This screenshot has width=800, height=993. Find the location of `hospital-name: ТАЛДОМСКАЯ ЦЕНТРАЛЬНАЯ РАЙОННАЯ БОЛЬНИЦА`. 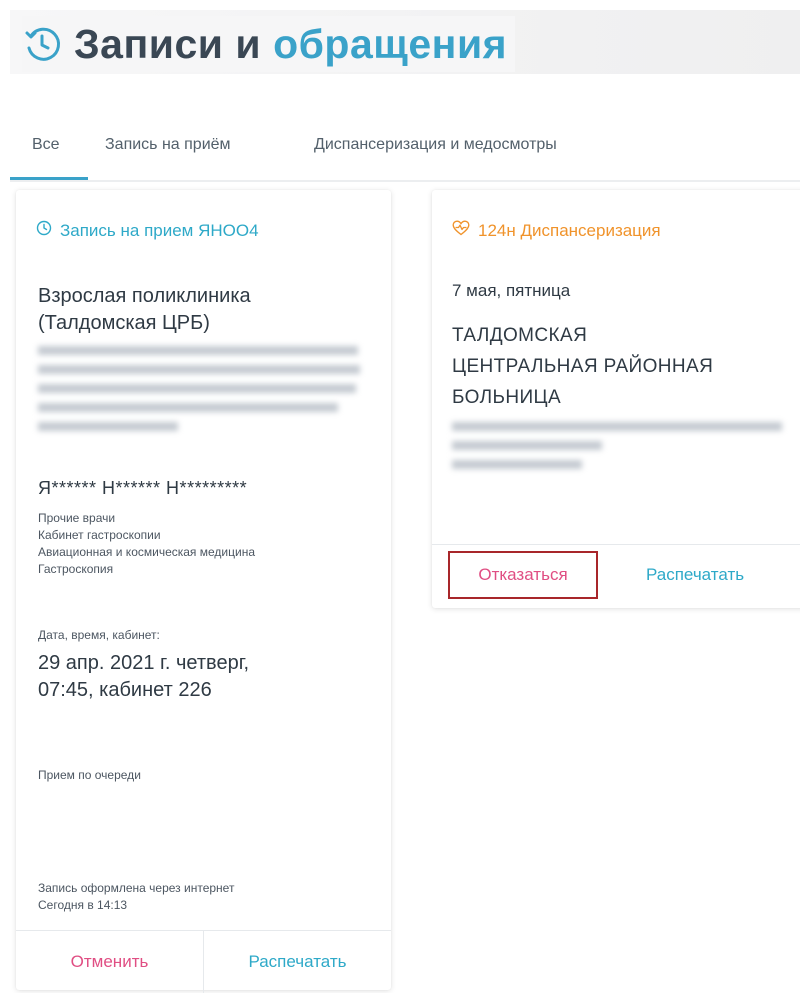

hospital-name: ТАЛДОМСКАЯ ЦЕНТРАЛЬНАЯ РАЙОННАЯ БОЛЬНИЦА is located at coordinates (582, 366).